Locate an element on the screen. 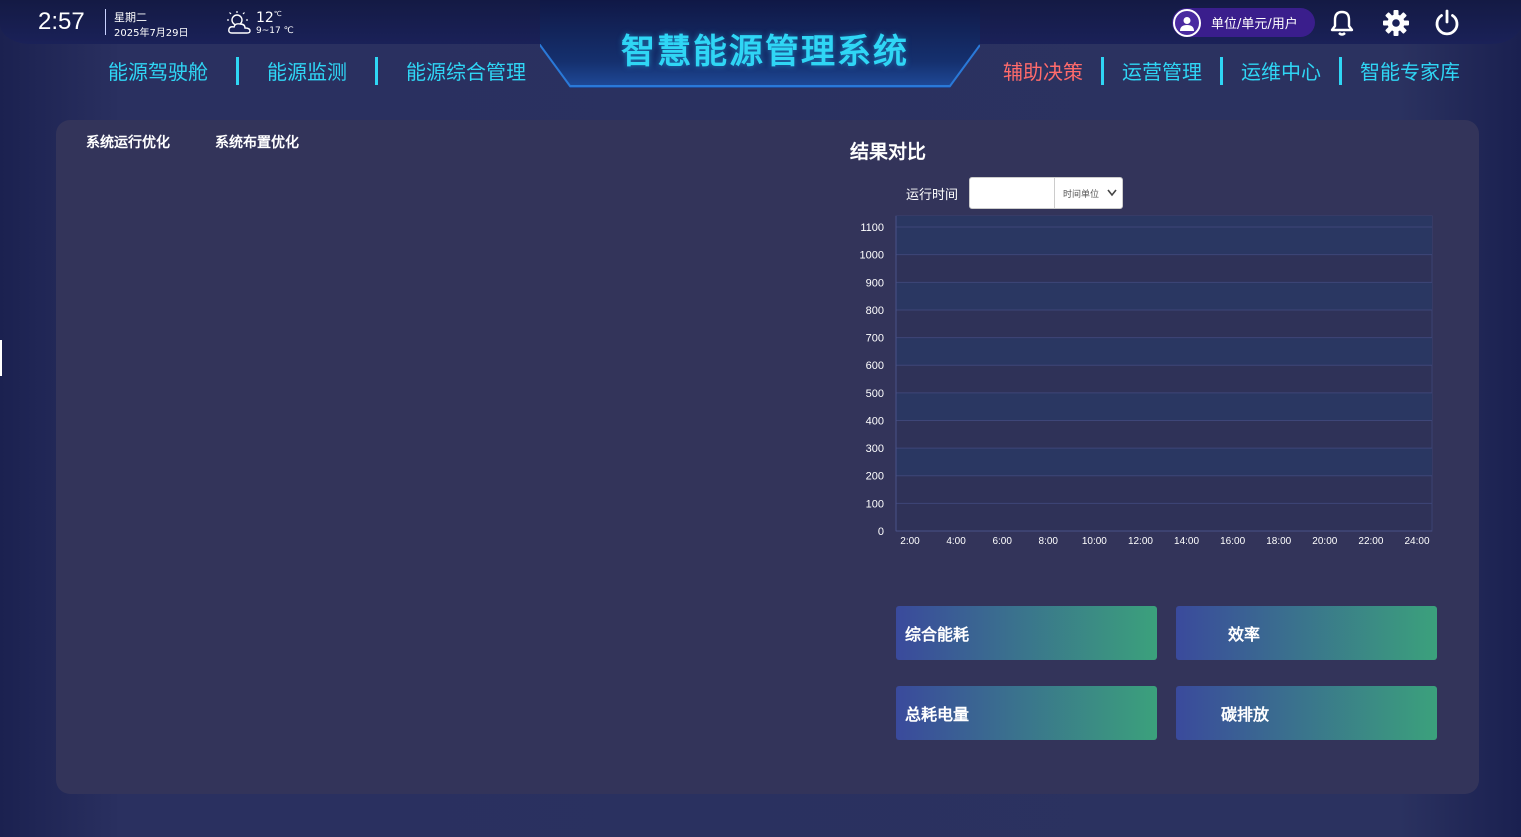  chart-plot-area is located at coordinates (1164, 373).